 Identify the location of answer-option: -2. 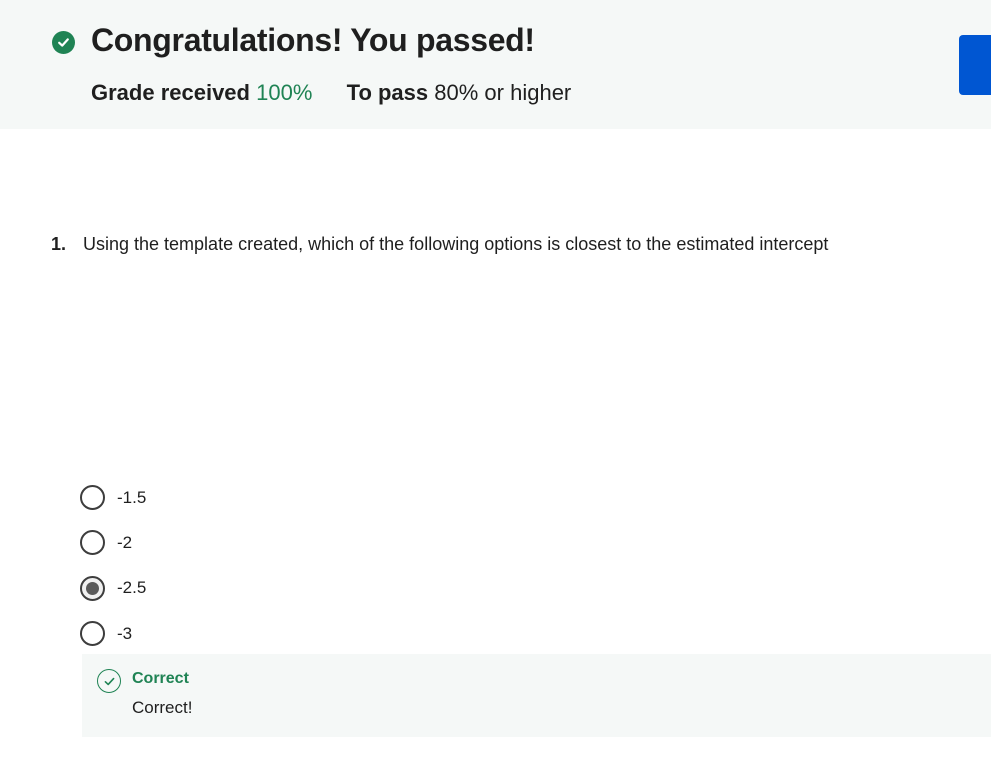
(113, 542).